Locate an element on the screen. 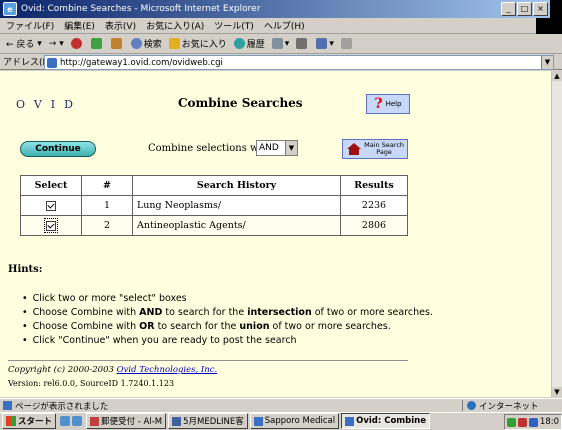 This screenshot has width=562, height=430. row-number: 2 is located at coordinates (107, 225).